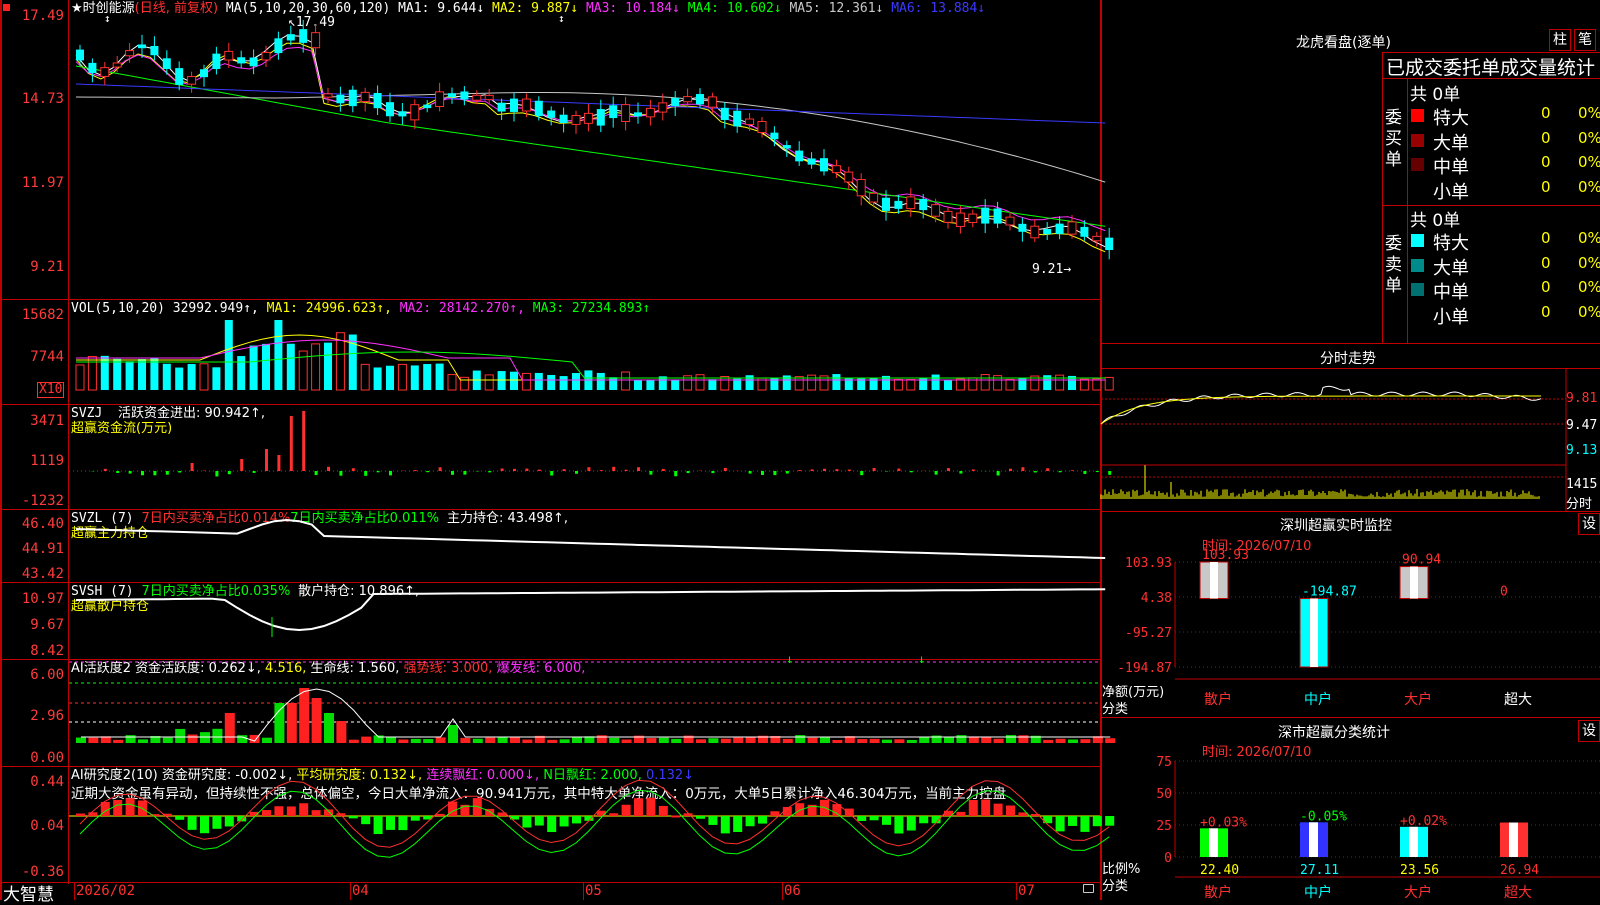 Image resolution: width=1600 pixels, height=905 pixels. Describe the element at coordinates (550, 712) in the screenshot. I see `activity-chart: ↓↓` at that location.